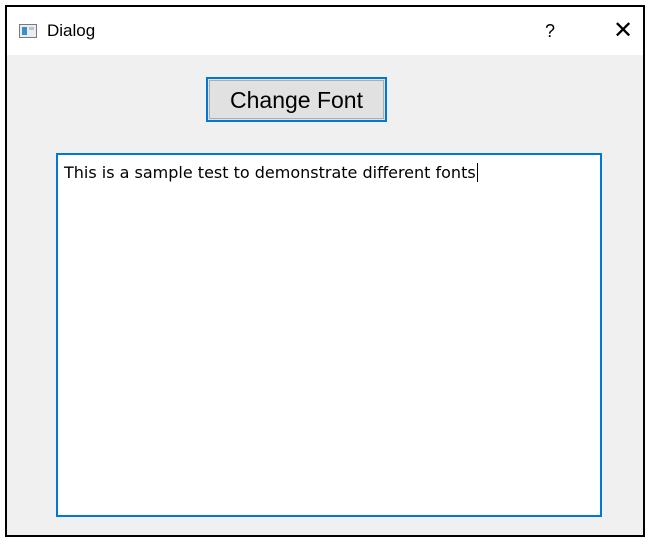 The height and width of the screenshot is (544, 652). Describe the element at coordinates (71, 30) in the screenshot. I see `window-title: Dialog` at that location.